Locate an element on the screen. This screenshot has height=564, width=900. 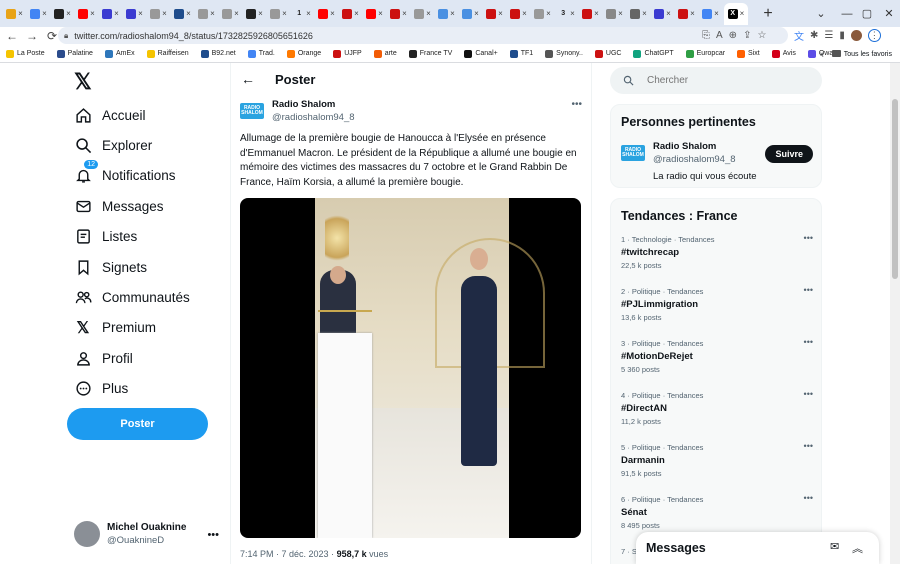
share-icon: ⇪ is located at coordinates (747, 35).